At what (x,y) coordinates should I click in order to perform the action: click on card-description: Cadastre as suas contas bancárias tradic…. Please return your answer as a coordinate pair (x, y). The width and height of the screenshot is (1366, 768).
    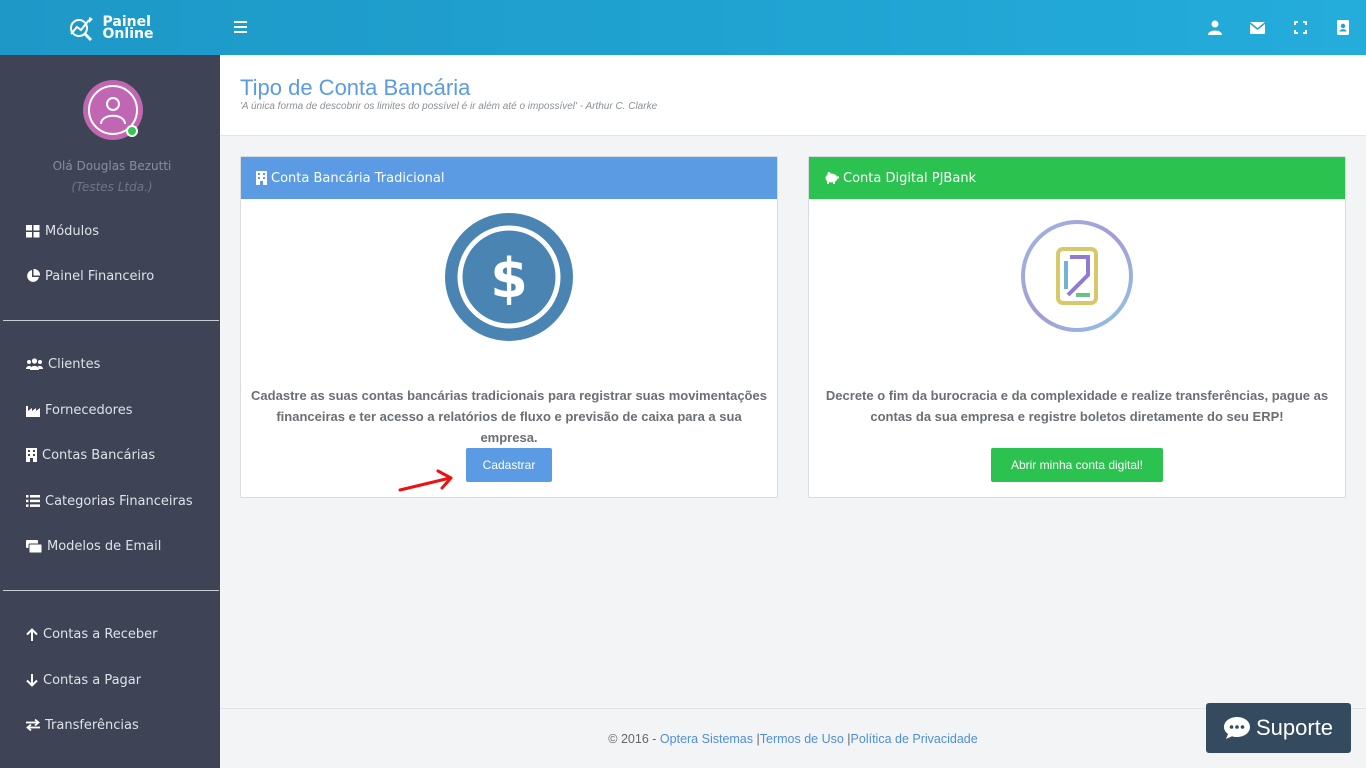
    Looking at the image, I should click on (509, 416).